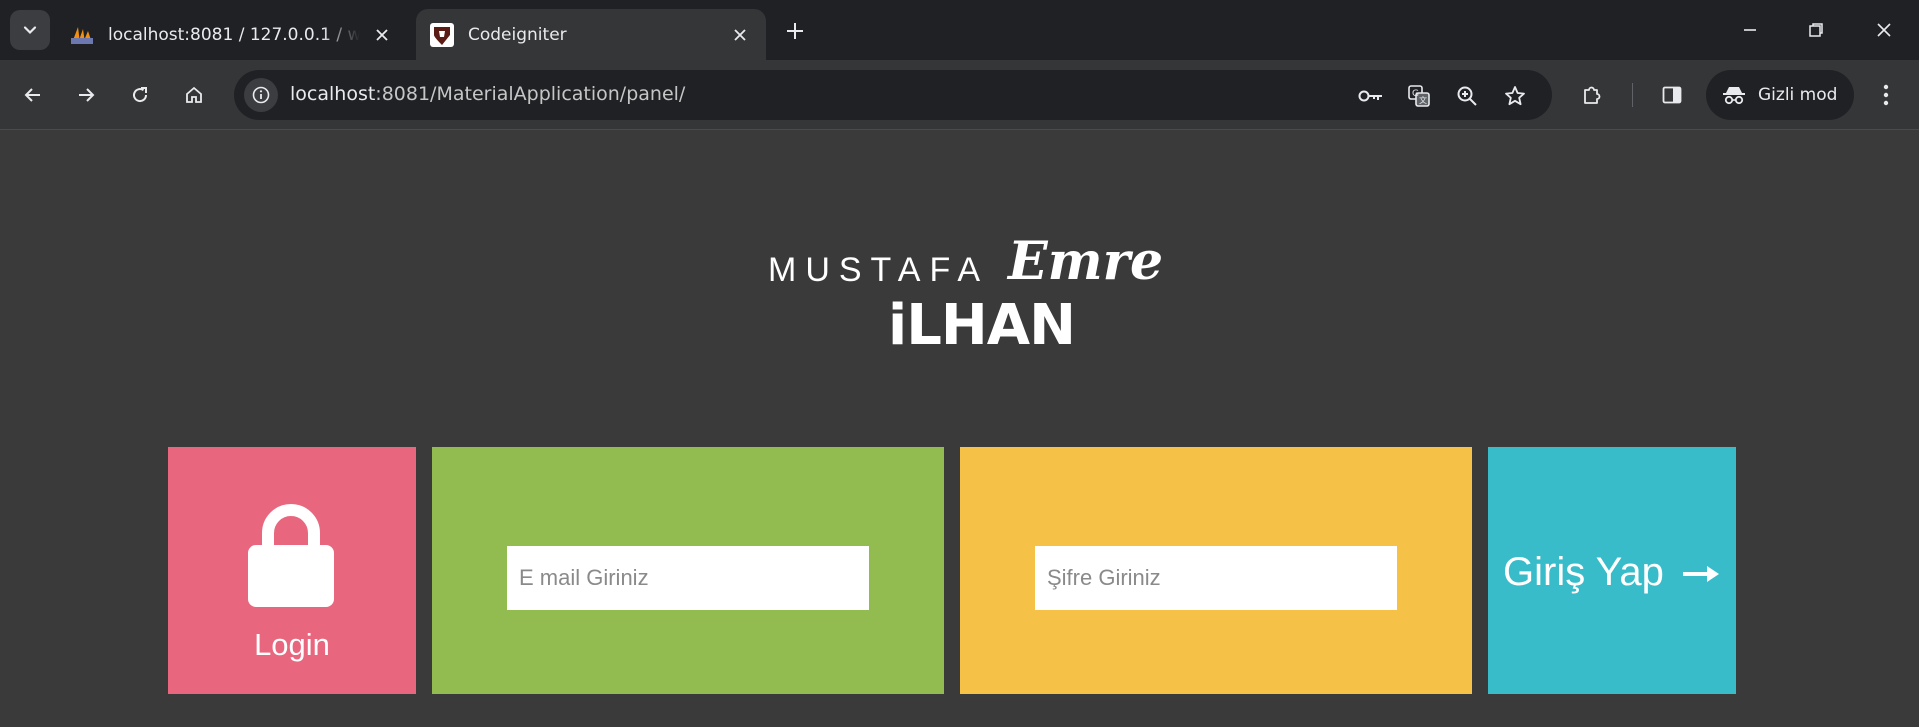  Describe the element at coordinates (530, 94) in the screenshot. I see `url-path: :8081/MaterialApplication/panel/` at that location.